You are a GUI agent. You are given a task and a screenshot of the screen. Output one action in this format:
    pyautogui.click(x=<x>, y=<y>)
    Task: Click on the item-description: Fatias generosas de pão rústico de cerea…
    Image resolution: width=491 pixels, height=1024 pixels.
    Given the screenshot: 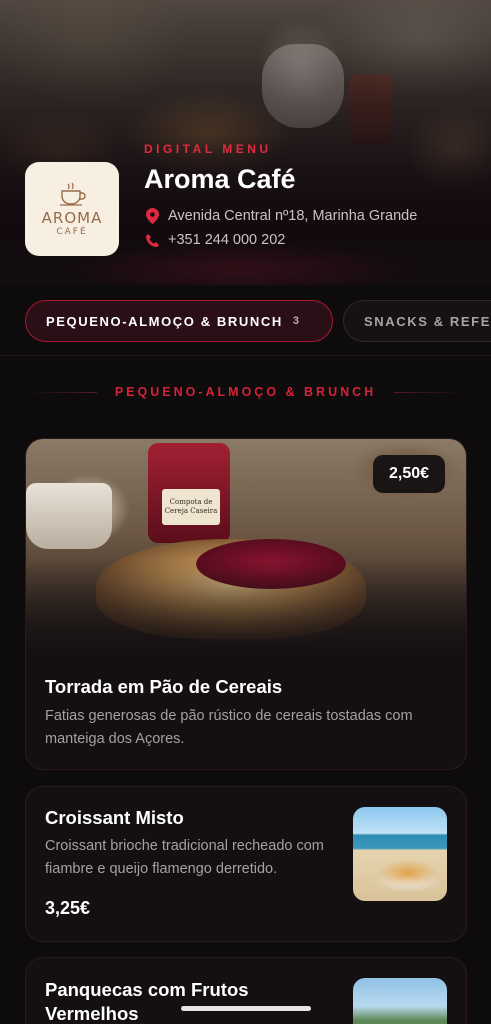 What is the action you would take?
    pyautogui.click(x=229, y=727)
    